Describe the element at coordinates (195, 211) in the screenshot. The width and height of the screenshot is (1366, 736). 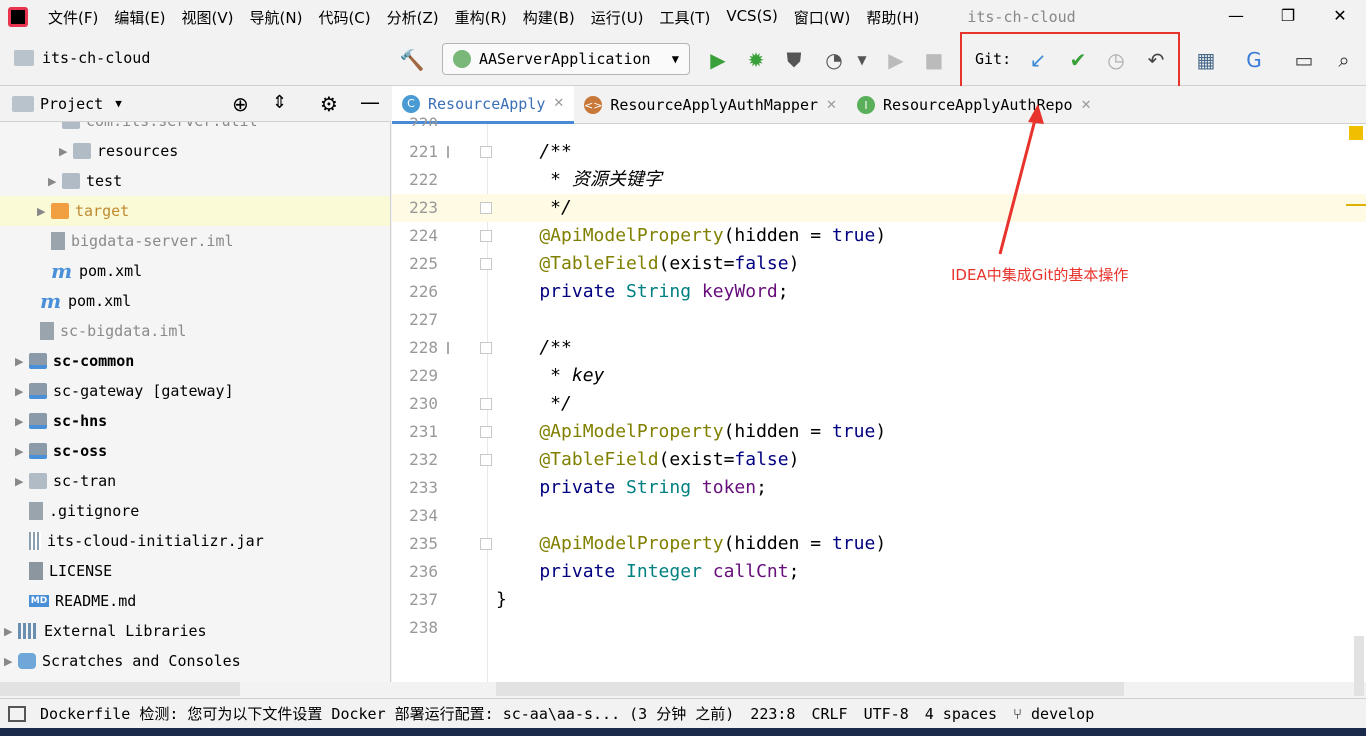
I see `tree-item: ▶ target` at that location.